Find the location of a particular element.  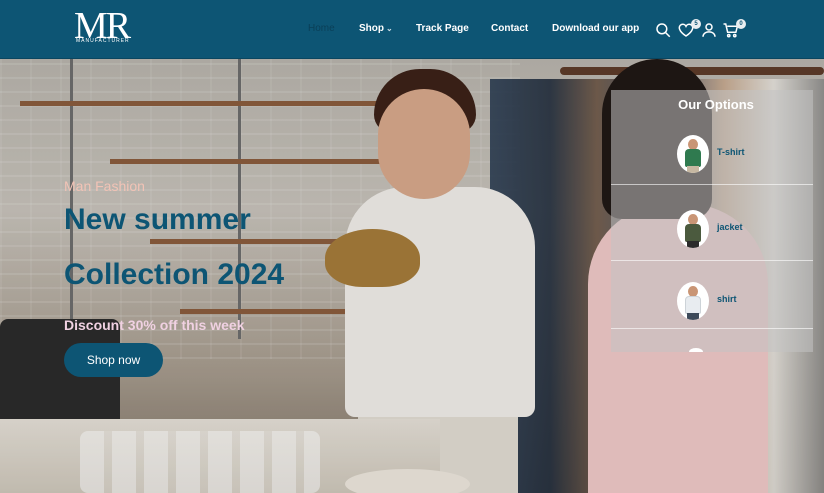

options-panel: Our Options T-shirt jacket shirt is located at coordinates (712, 221).